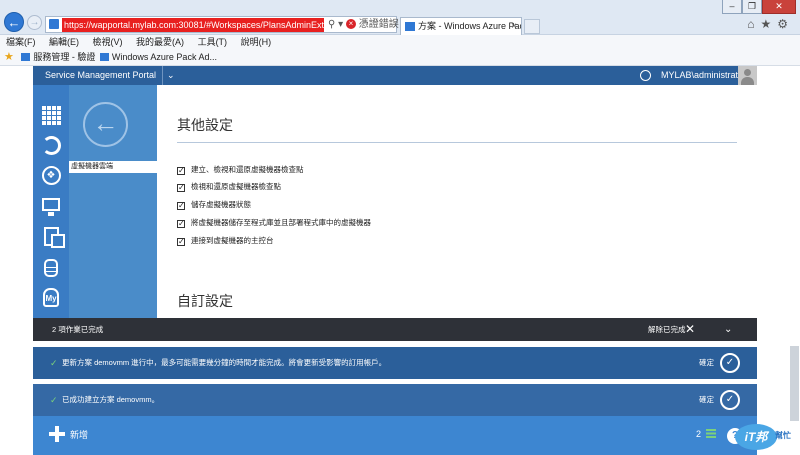 This screenshot has width=800, height=455. Describe the element at coordinates (64, 57) in the screenshot. I see `favorite-link-1: 服務管理 - 驗證` at that location.